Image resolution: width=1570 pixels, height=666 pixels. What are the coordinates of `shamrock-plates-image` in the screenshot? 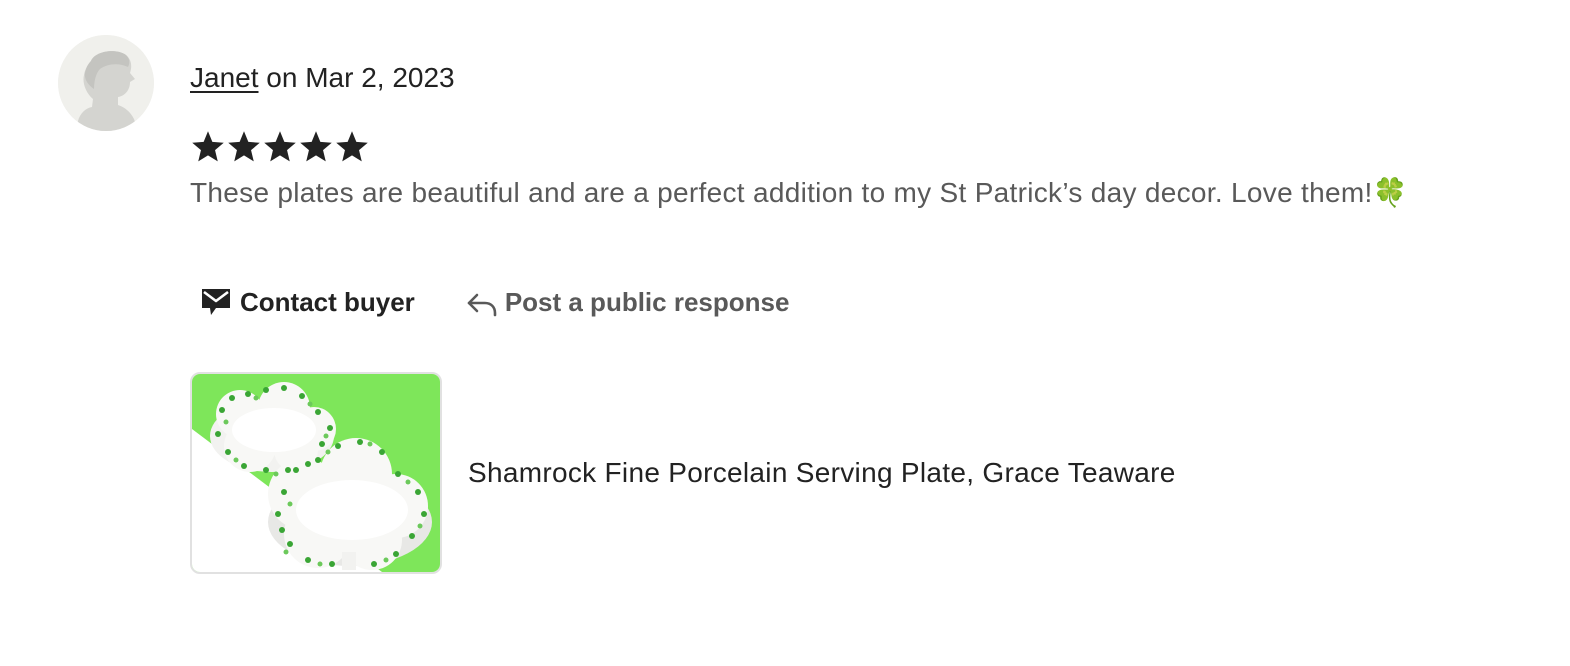 It's located at (316, 473).